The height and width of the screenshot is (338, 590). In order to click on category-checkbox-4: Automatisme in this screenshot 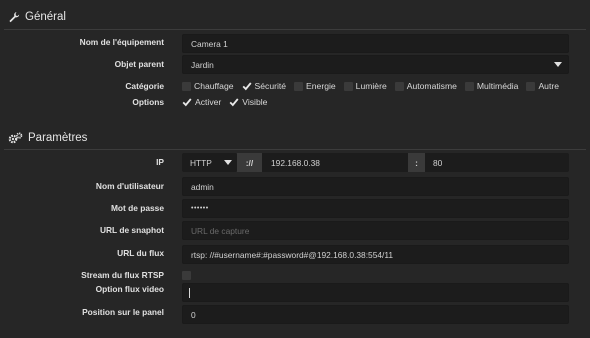, I will do `click(425, 86)`.